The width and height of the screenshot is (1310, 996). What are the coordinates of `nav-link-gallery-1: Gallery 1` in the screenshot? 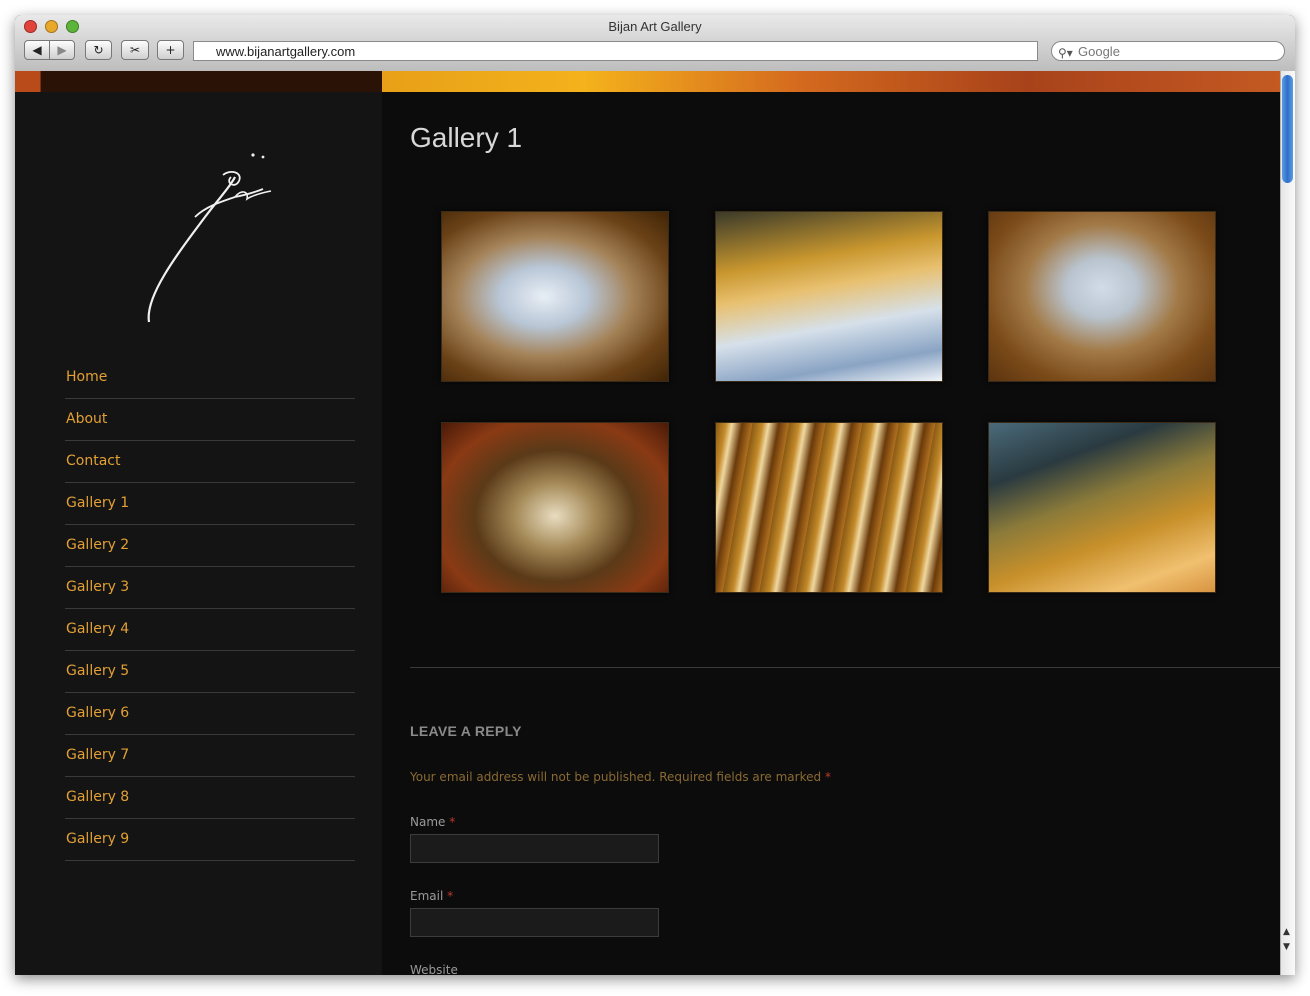 It's located at (210, 503).